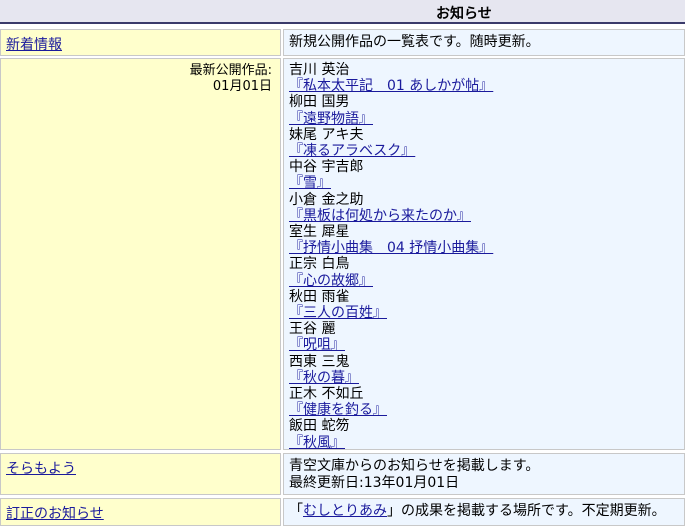 The image size is (685, 526). Describe the element at coordinates (331, 281) in the screenshot. I see `work-title-link: 『心の故郷』` at that location.